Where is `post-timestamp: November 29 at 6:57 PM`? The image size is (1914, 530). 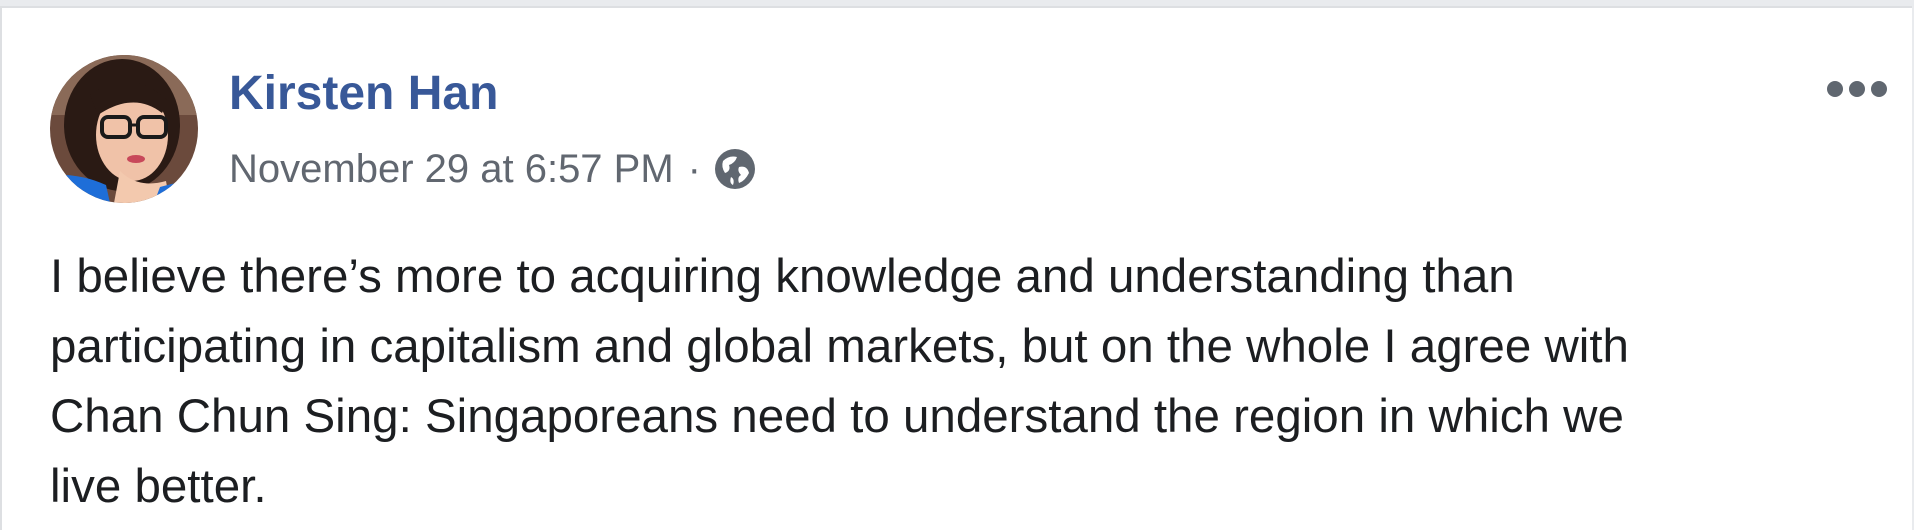
post-timestamp: November 29 at 6:57 PM is located at coordinates (451, 169).